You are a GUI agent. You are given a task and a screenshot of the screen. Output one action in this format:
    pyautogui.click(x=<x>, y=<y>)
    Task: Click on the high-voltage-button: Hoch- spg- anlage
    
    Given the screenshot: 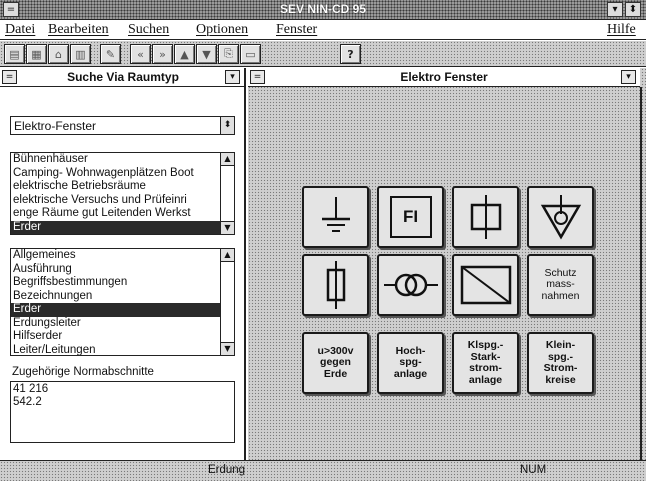 What is the action you would take?
    pyautogui.click(x=410, y=363)
    